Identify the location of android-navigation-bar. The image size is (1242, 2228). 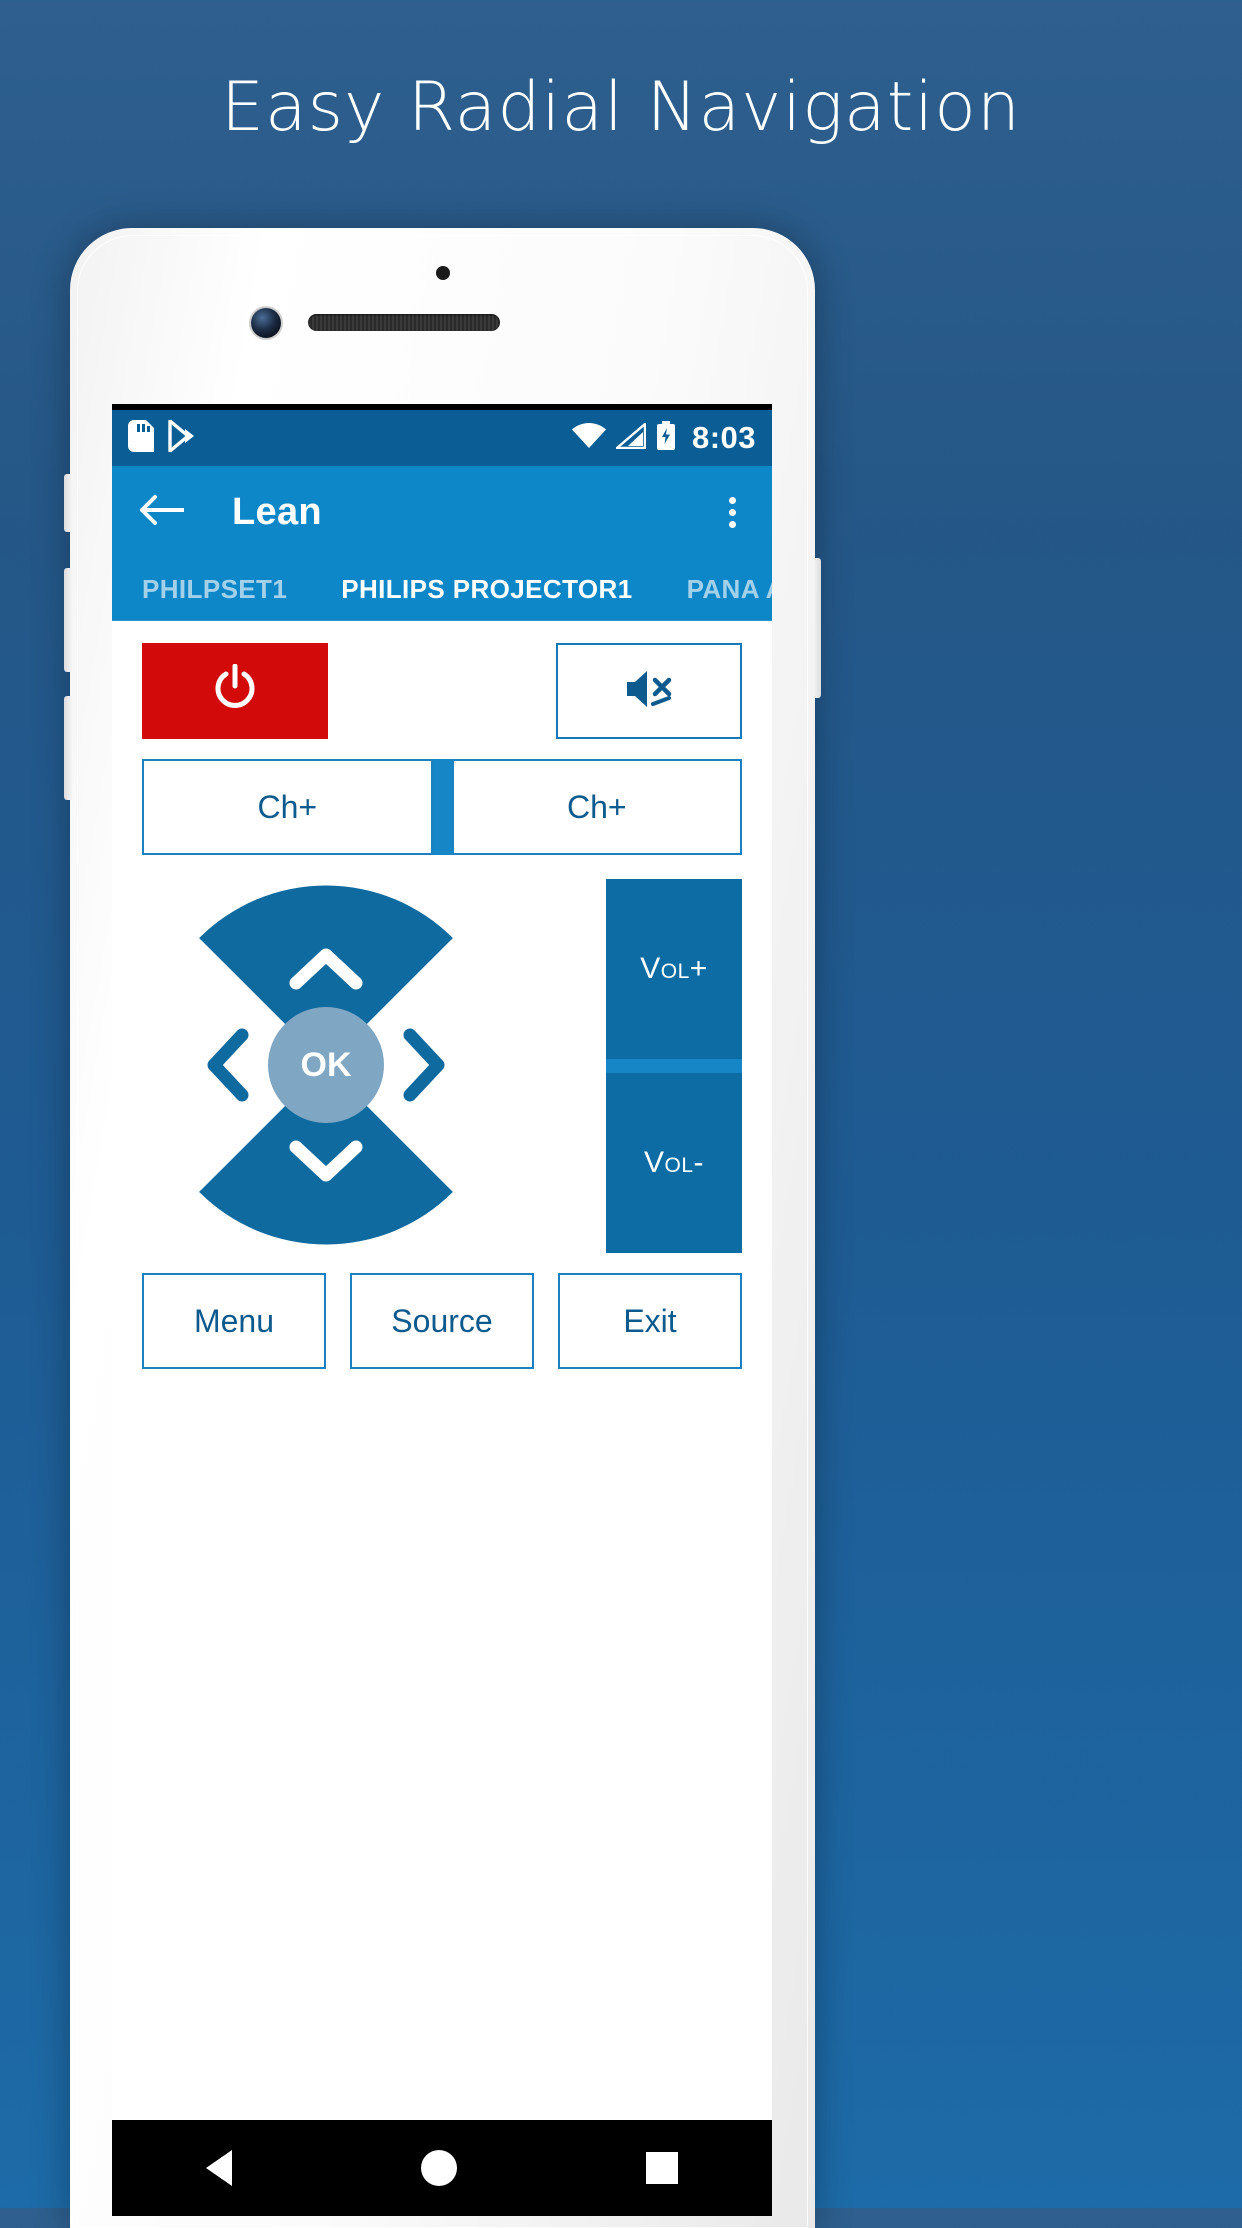
(442, 2168).